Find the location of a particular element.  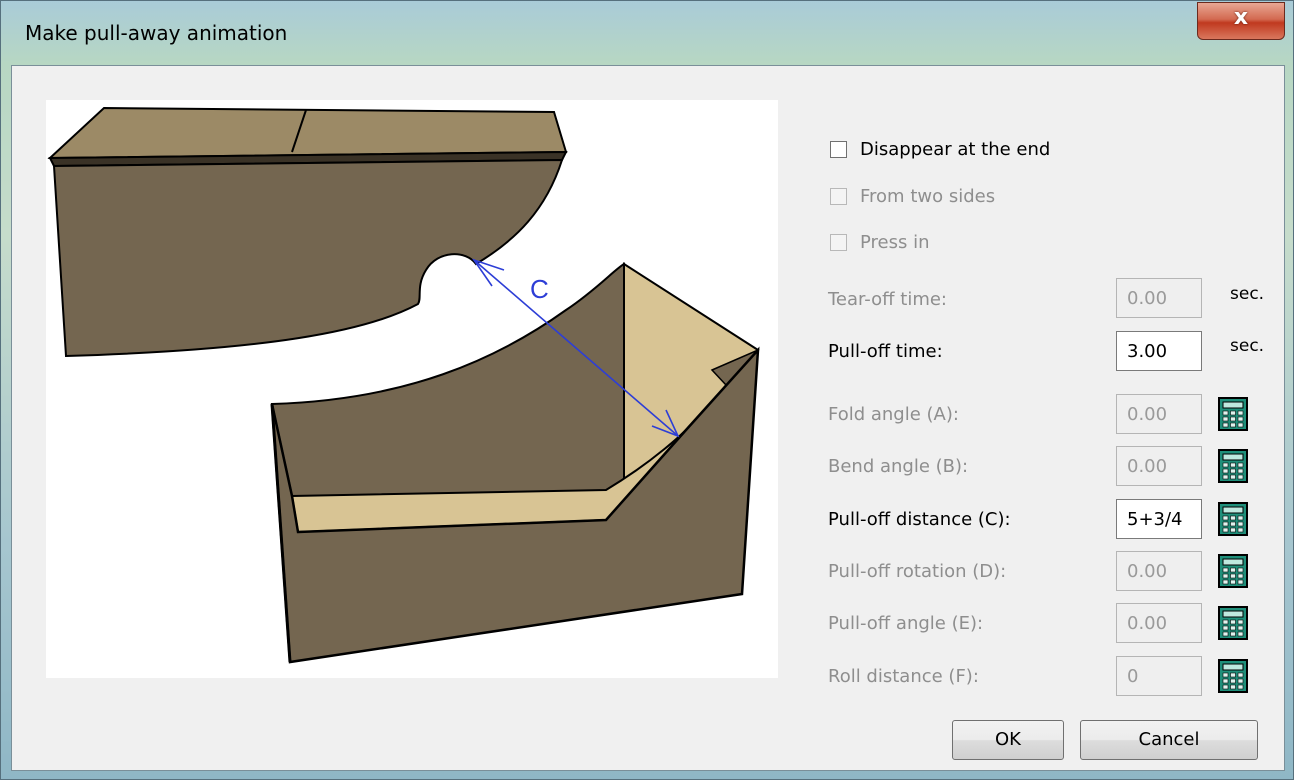

pull-off-distance-input: 5+3/4 is located at coordinates (1159, 519).